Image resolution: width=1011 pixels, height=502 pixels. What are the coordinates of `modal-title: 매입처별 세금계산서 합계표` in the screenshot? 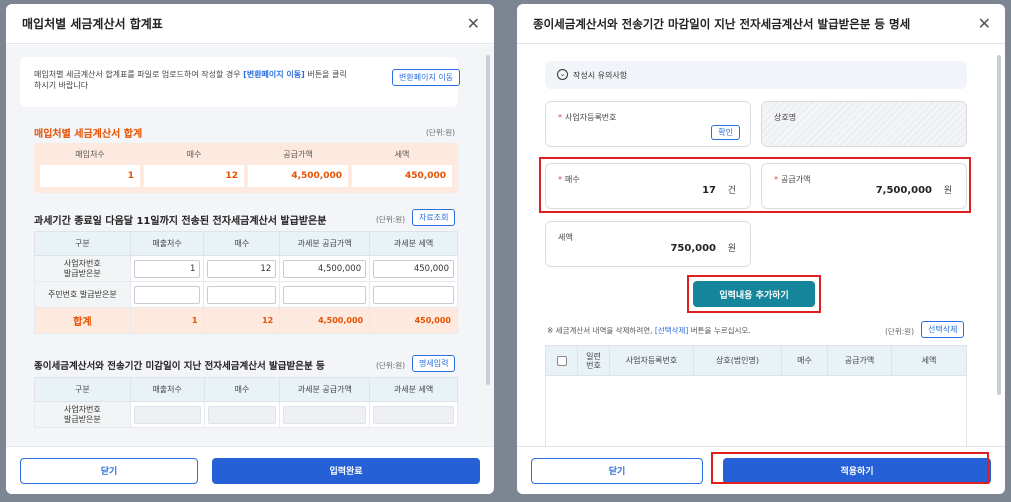 It's located at (92, 24).